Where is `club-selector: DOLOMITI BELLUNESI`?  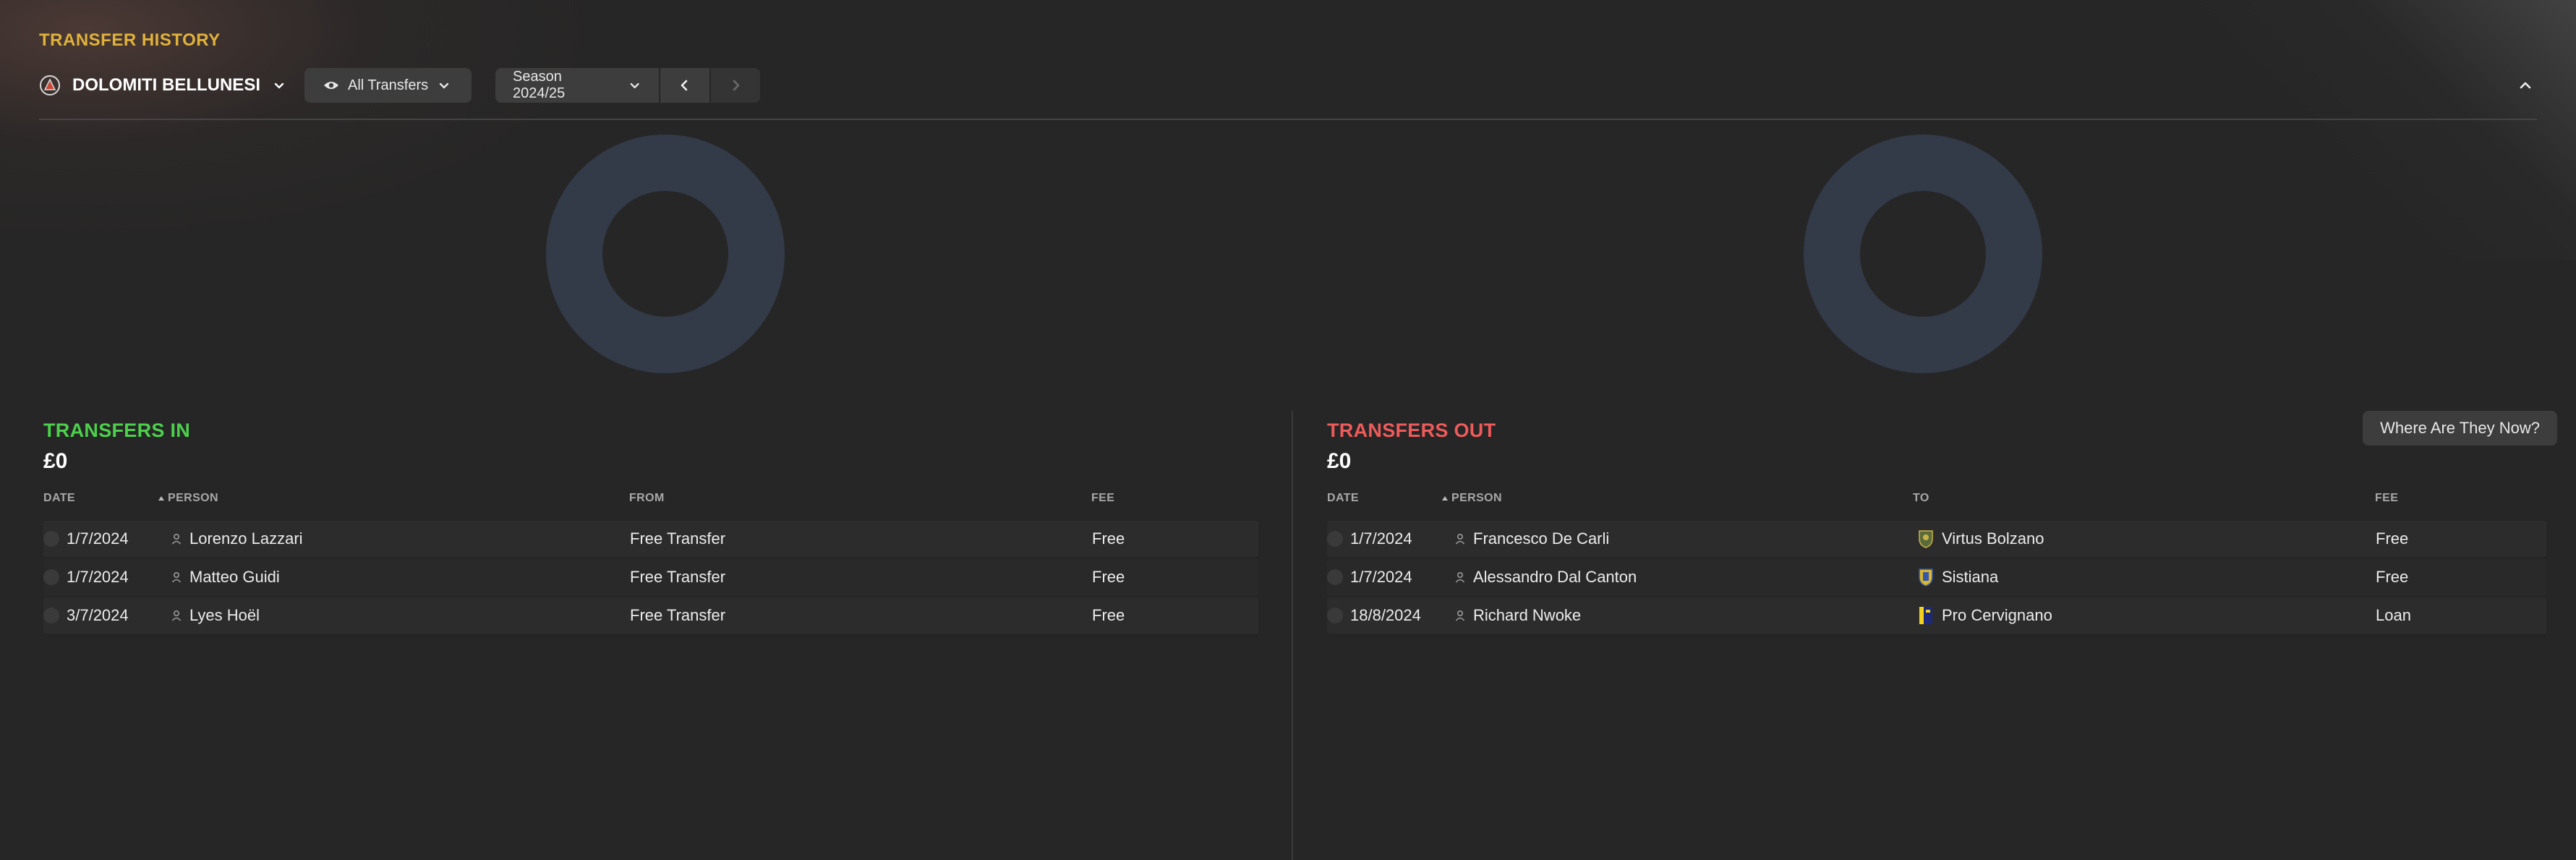
club-selector: DOLOMITI BELLUNESI is located at coordinates (162, 86).